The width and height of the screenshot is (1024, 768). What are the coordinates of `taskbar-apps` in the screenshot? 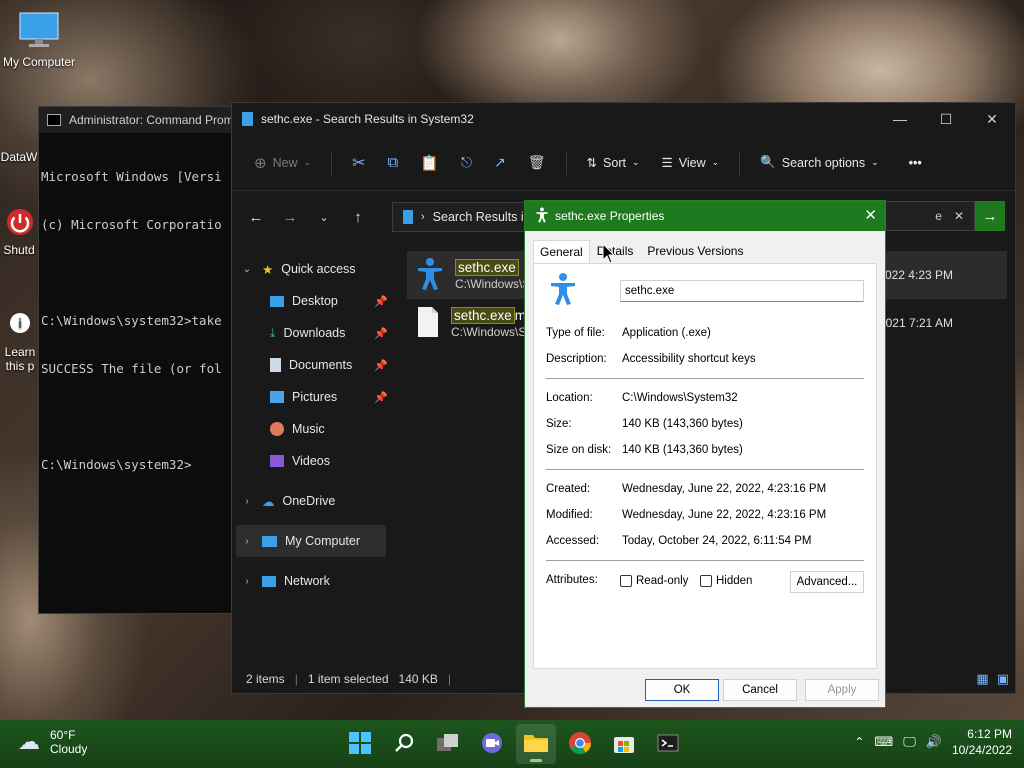 It's located at (514, 744).